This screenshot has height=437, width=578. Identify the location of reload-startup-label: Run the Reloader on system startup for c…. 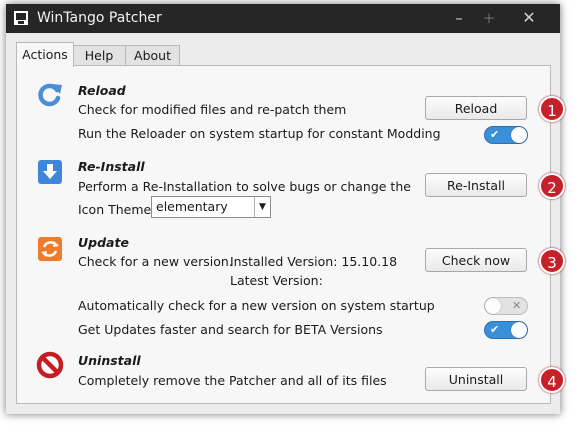
(259, 133).